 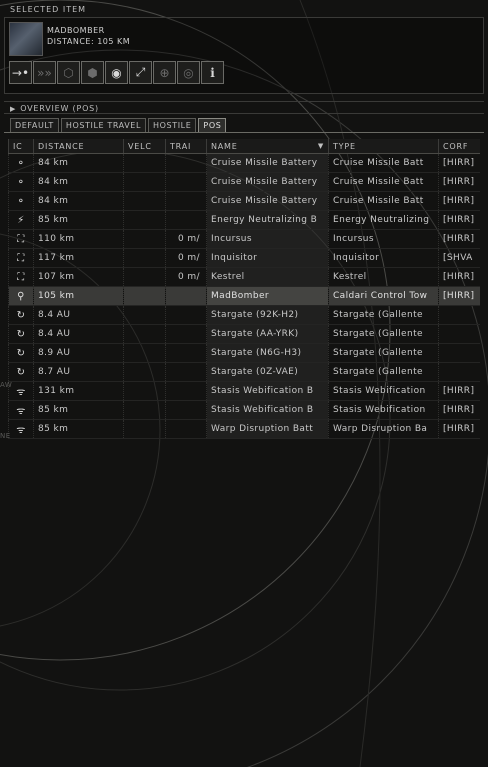 I want to click on distance-cell: 131 km, so click(x=78, y=391).